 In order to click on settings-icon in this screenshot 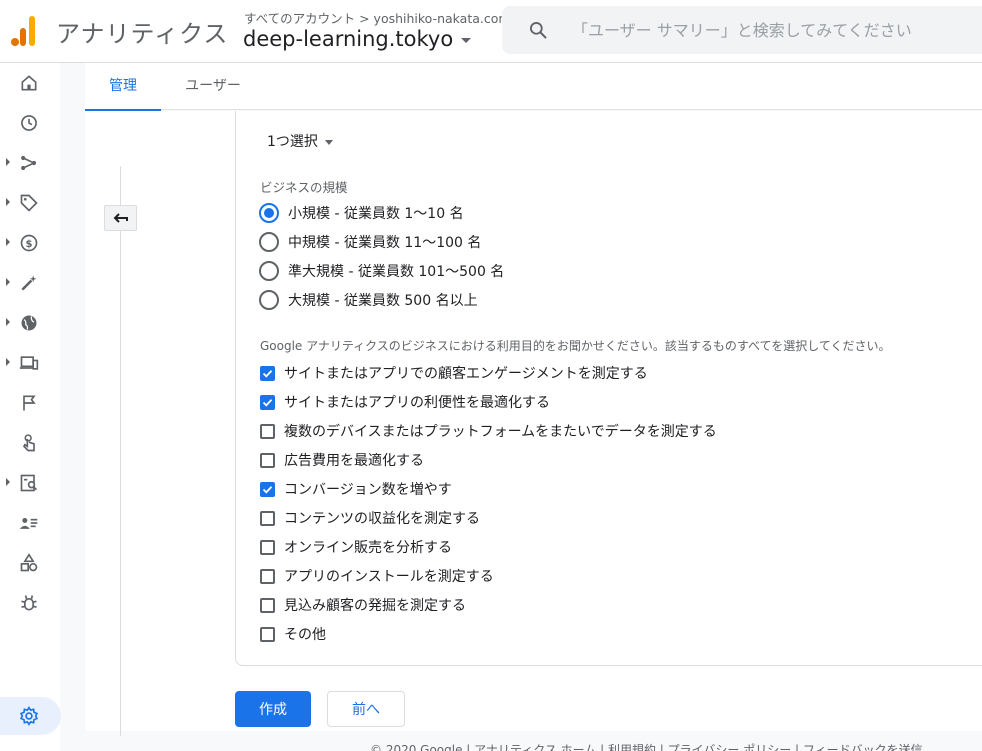, I will do `click(29, 716)`.